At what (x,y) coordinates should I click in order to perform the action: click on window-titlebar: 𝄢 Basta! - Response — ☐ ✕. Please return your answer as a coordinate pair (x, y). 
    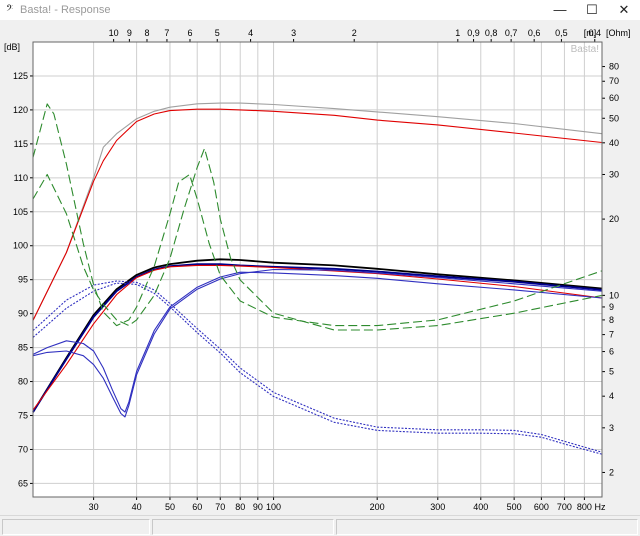
    Looking at the image, I should click on (320, 10).